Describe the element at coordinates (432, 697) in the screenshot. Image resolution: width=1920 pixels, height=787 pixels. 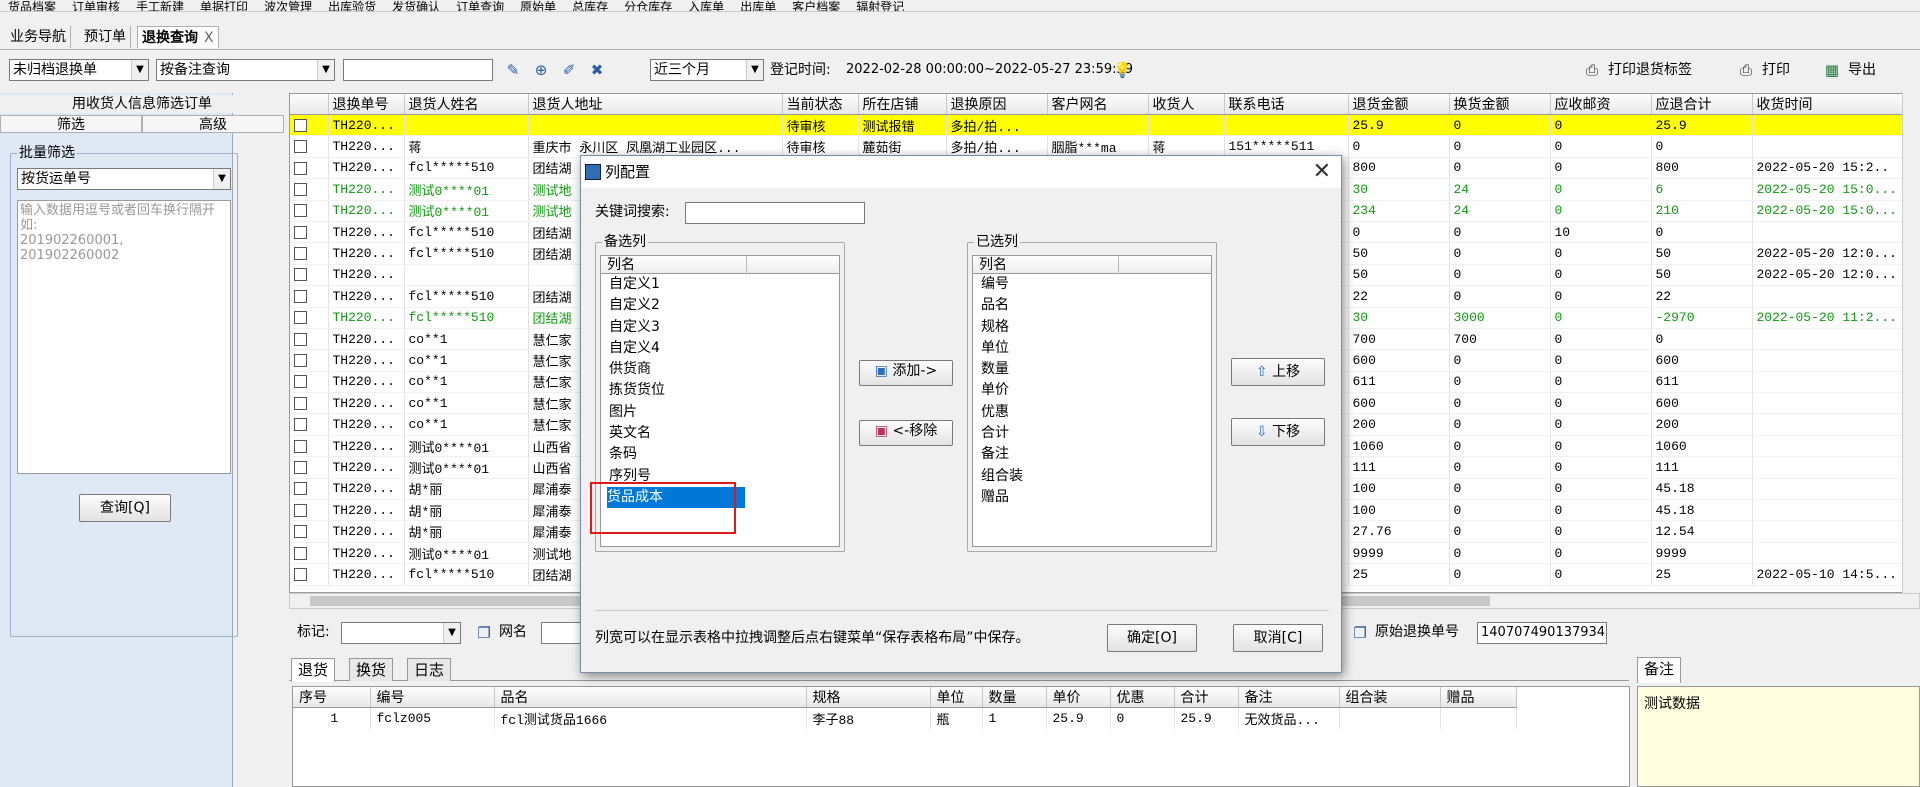
I see `column-header: 编号` at that location.